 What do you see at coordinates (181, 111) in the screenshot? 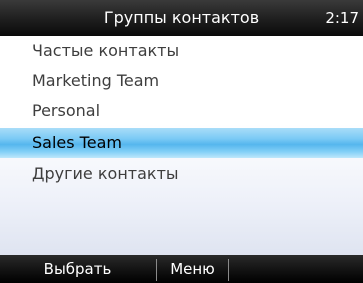
I see `list-item-personal: Personal` at bounding box center [181, 111].